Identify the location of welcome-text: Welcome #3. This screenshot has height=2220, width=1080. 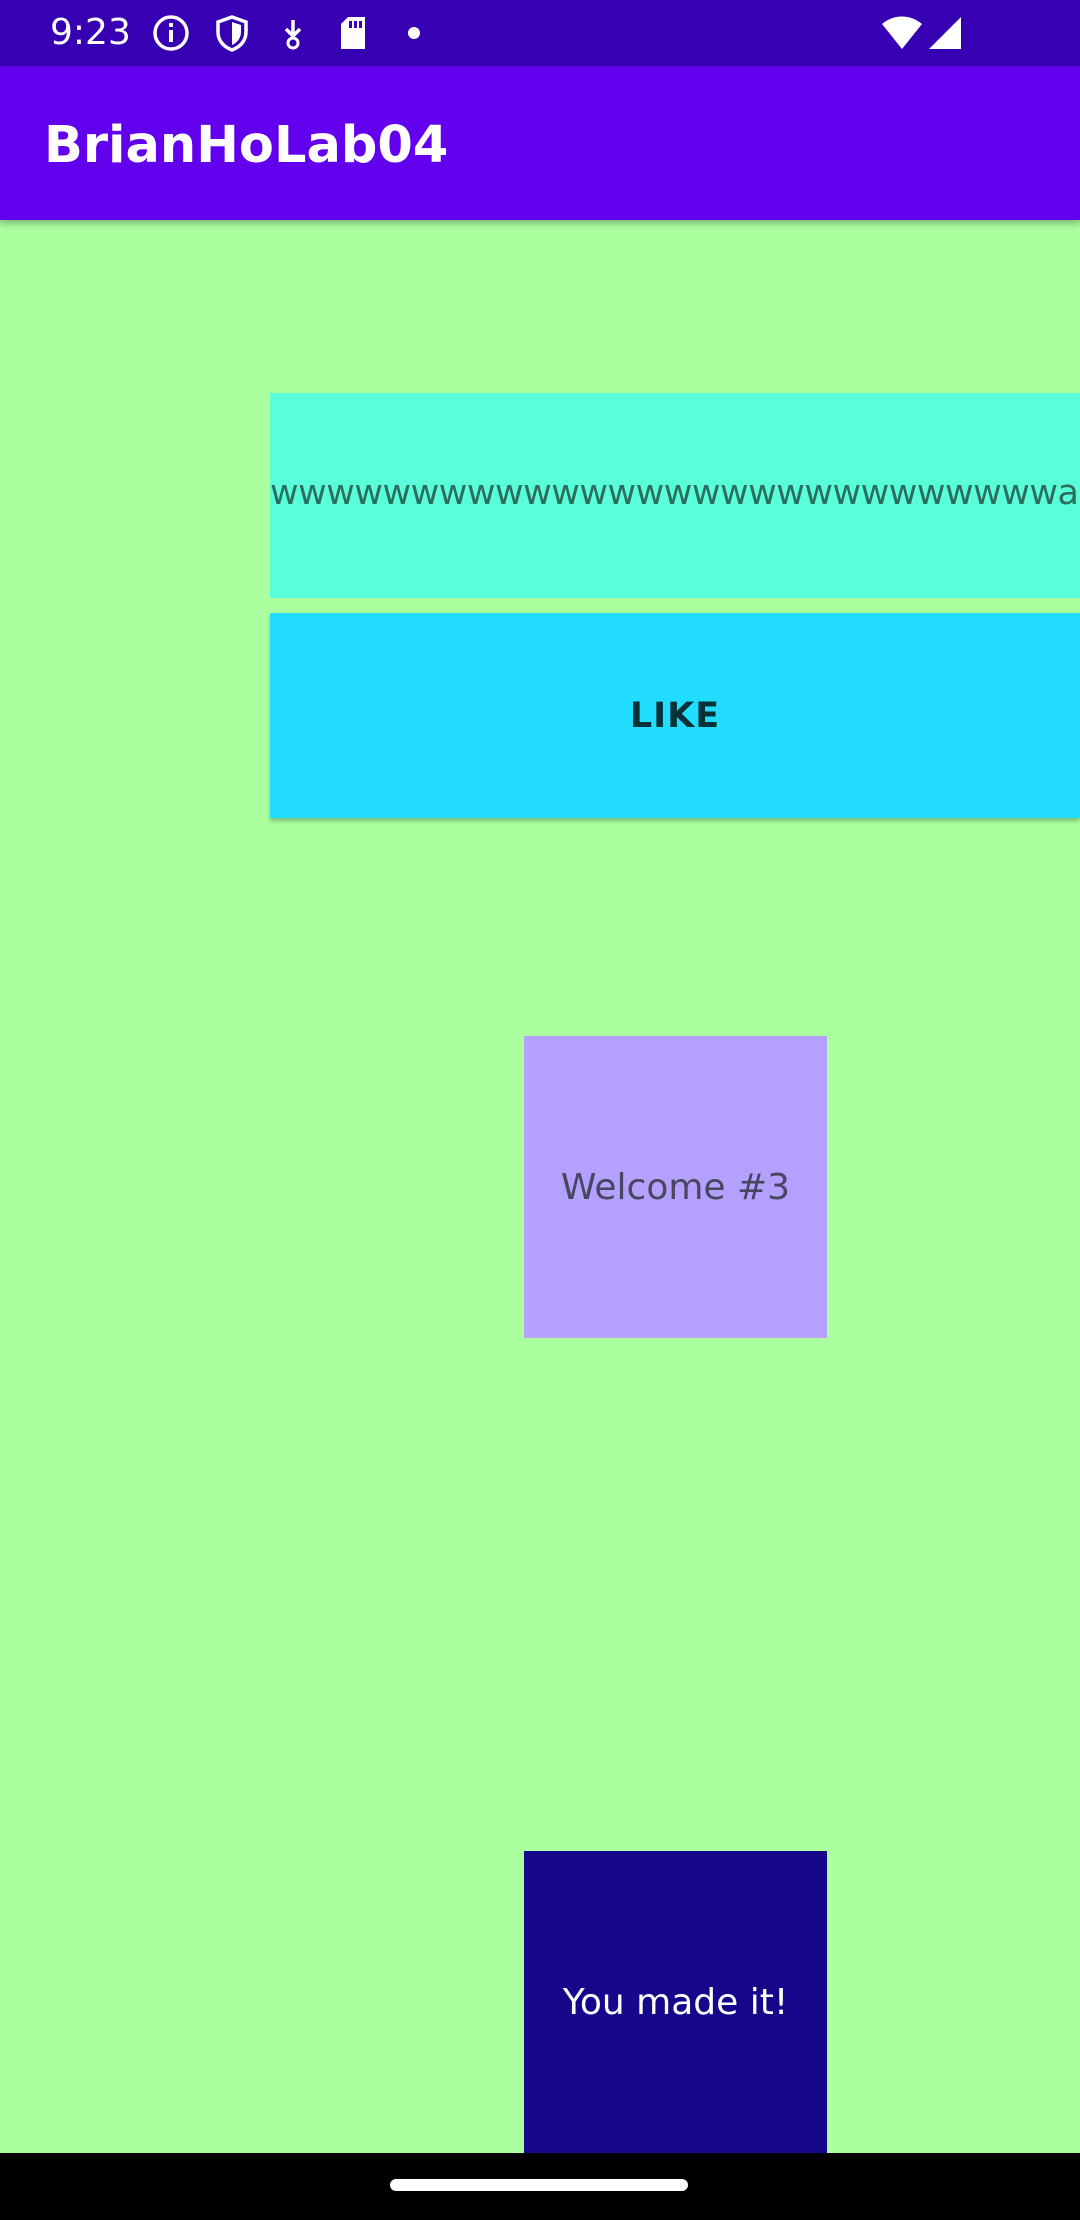
(675, 1187).